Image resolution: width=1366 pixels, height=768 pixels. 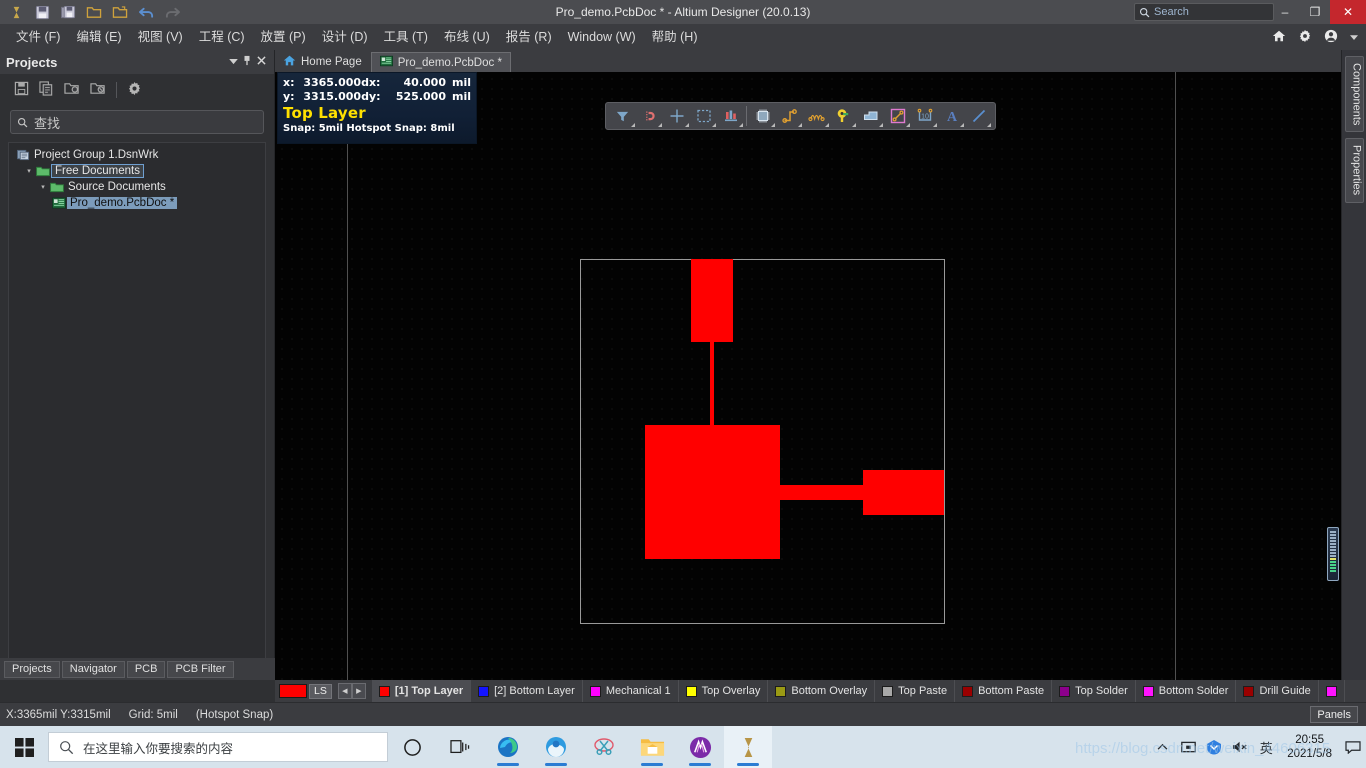 I want to click on edge-icon, so click(x=508, y=747).